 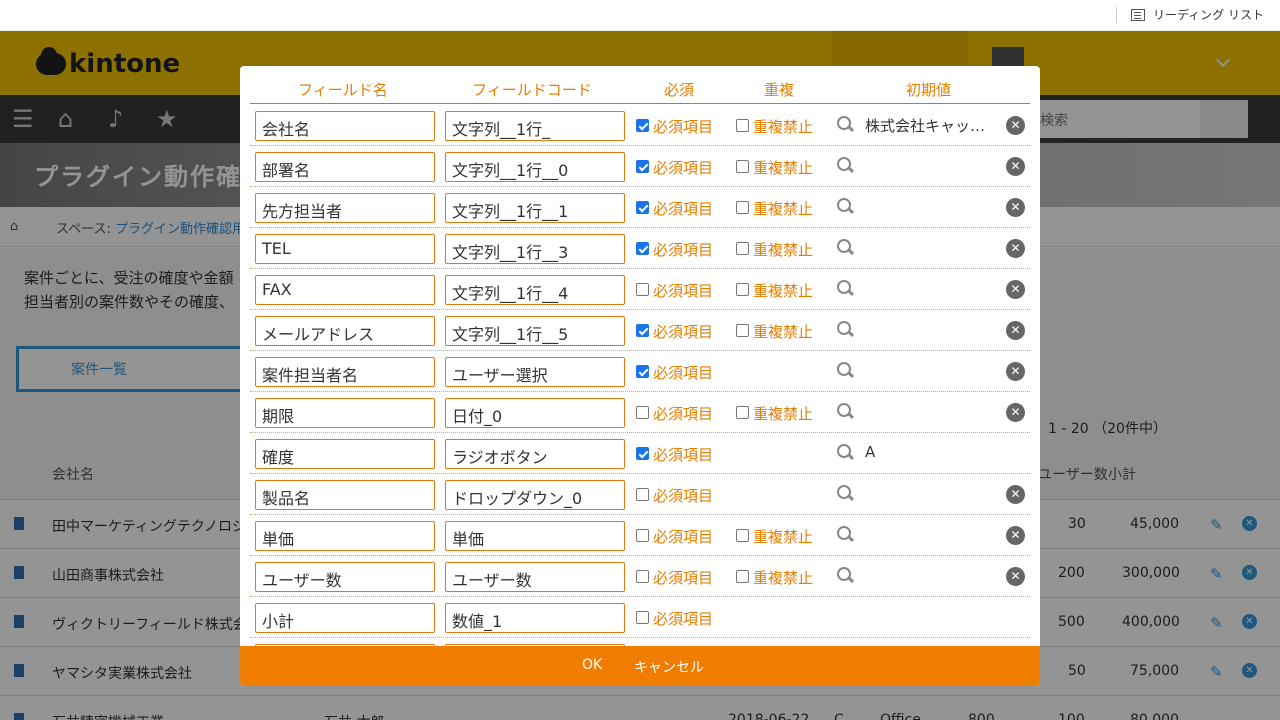 What do you see at coordinates (535, 413) in the screenshot?
I see `field-code-input: 日付_0` at bounding box center [535, 413].